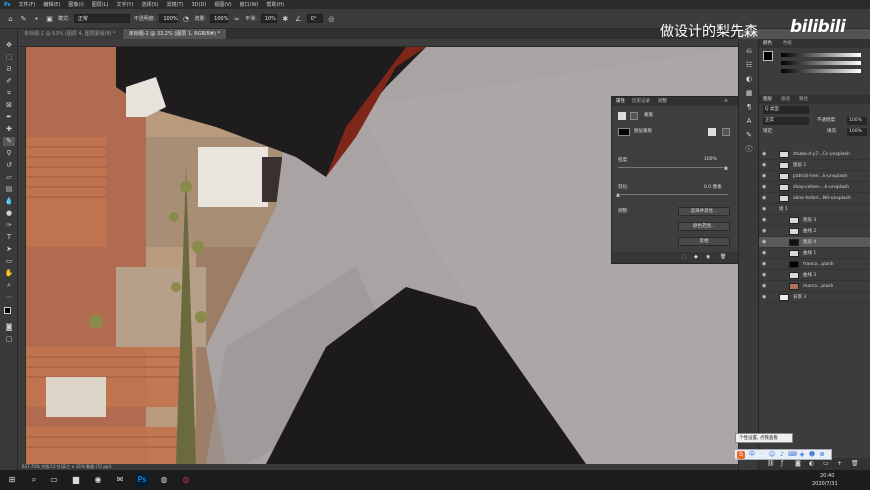  I want to click on eraser-tool-icon: ▱, so click(9, 177).